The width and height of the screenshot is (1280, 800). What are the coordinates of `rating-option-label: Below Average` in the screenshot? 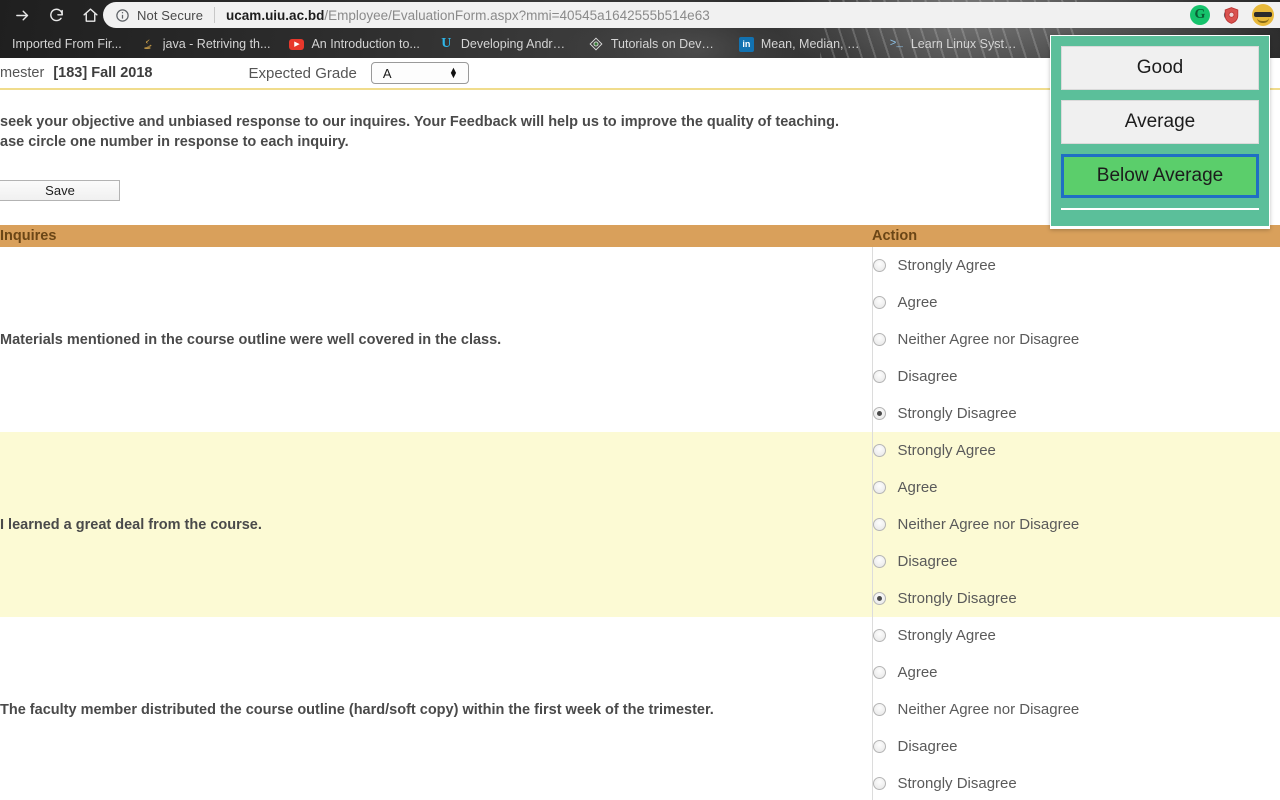 It's located at (1160, 175).